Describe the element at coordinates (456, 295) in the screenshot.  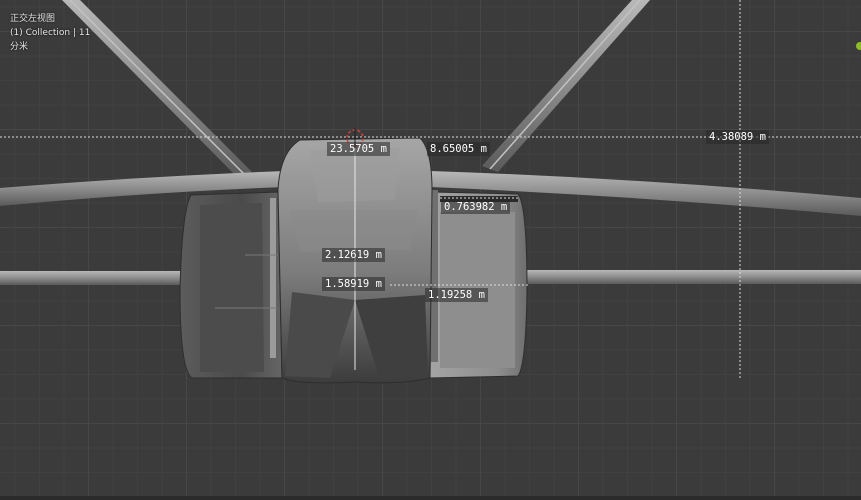
I see `measurement-label-1-19258: 1.19258 m` at that location.